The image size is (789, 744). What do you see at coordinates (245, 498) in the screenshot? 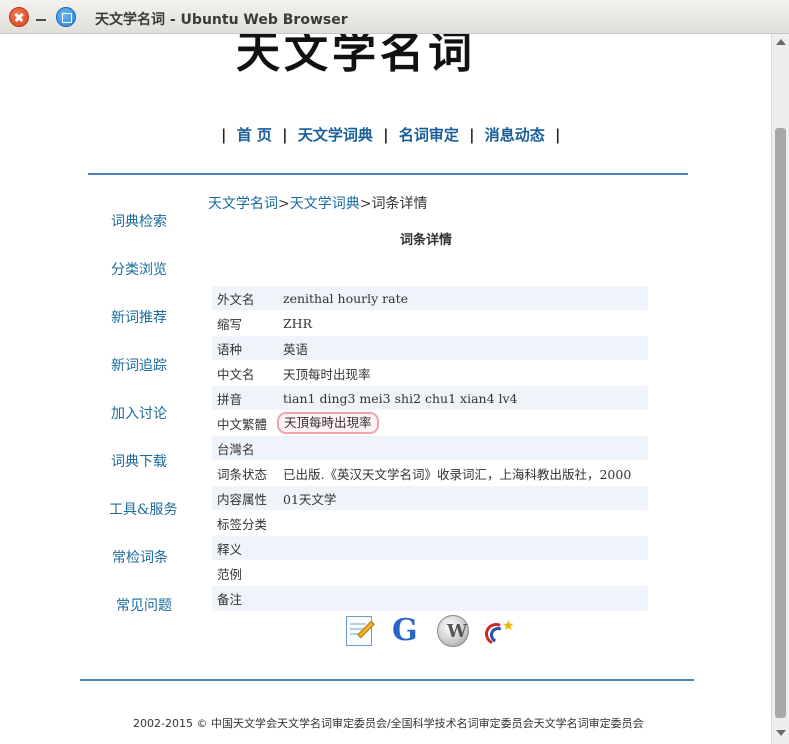
I see `field-label: 内容属性` at bounding box center [245, 498].